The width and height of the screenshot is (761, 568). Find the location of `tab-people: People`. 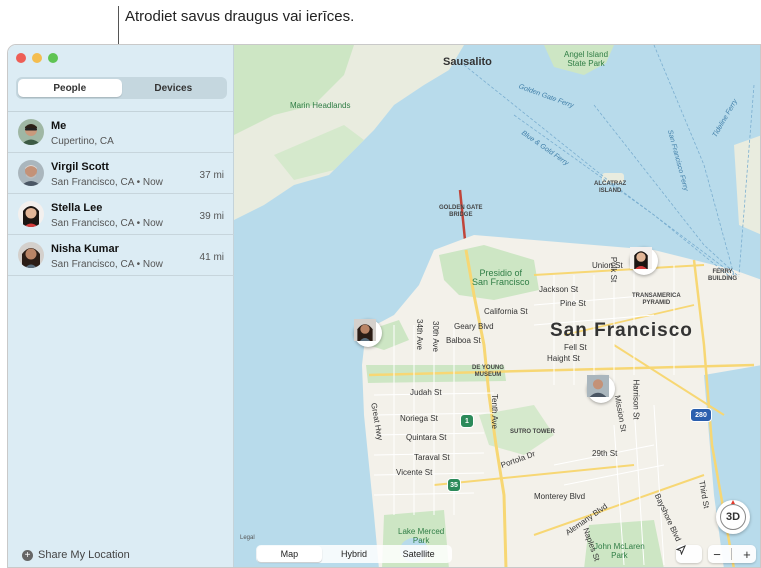

tab-people: People is located at coordinates (70, 88).